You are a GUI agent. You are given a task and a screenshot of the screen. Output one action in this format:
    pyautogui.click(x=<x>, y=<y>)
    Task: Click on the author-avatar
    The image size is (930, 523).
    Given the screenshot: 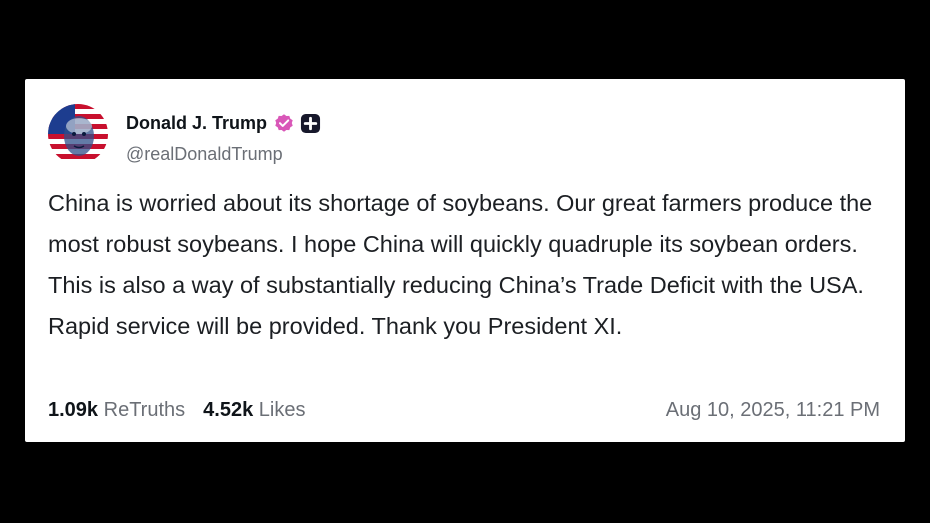 What is the action you would take?
    pyautogui.click(x=78, y=134)
    